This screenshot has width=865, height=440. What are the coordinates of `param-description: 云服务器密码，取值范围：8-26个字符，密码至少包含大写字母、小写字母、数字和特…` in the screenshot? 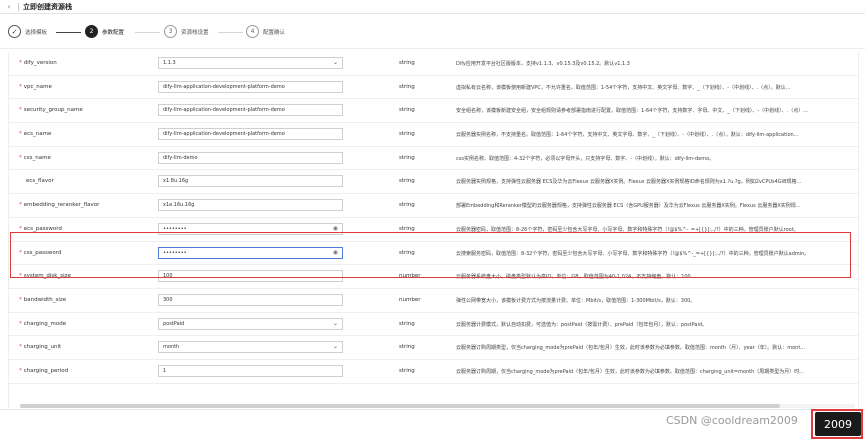 It's located at (627, 229).